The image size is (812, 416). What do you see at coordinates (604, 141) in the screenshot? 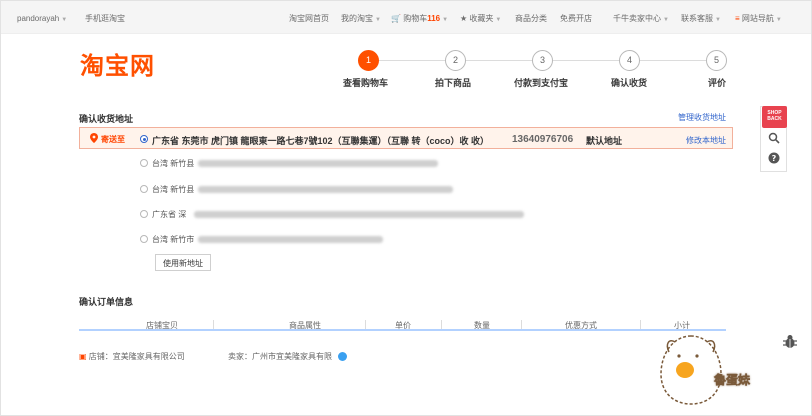
I see `default-address-label: 默认地址` at bounding box center [604, 141].